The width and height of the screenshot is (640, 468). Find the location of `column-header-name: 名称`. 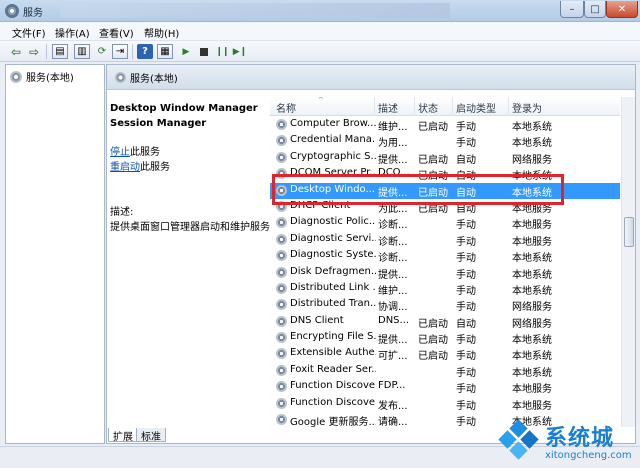

column-header-name: 名称 is located at coordinates (286, 107).